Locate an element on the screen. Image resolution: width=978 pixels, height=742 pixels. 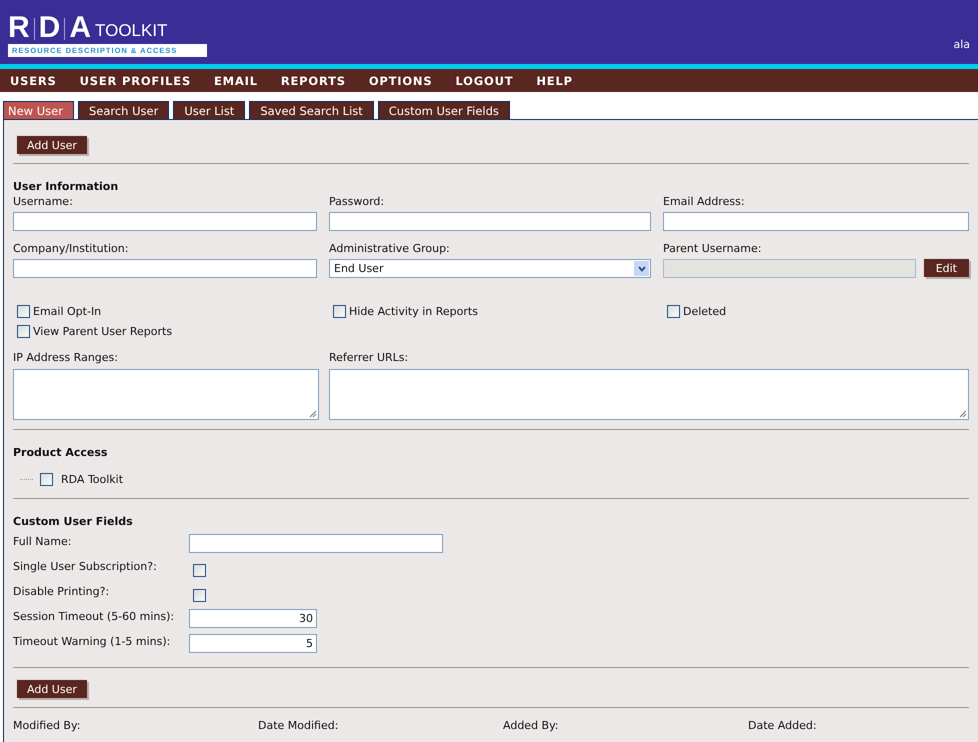
field-label: Username: is located at coordinates (43, 201).